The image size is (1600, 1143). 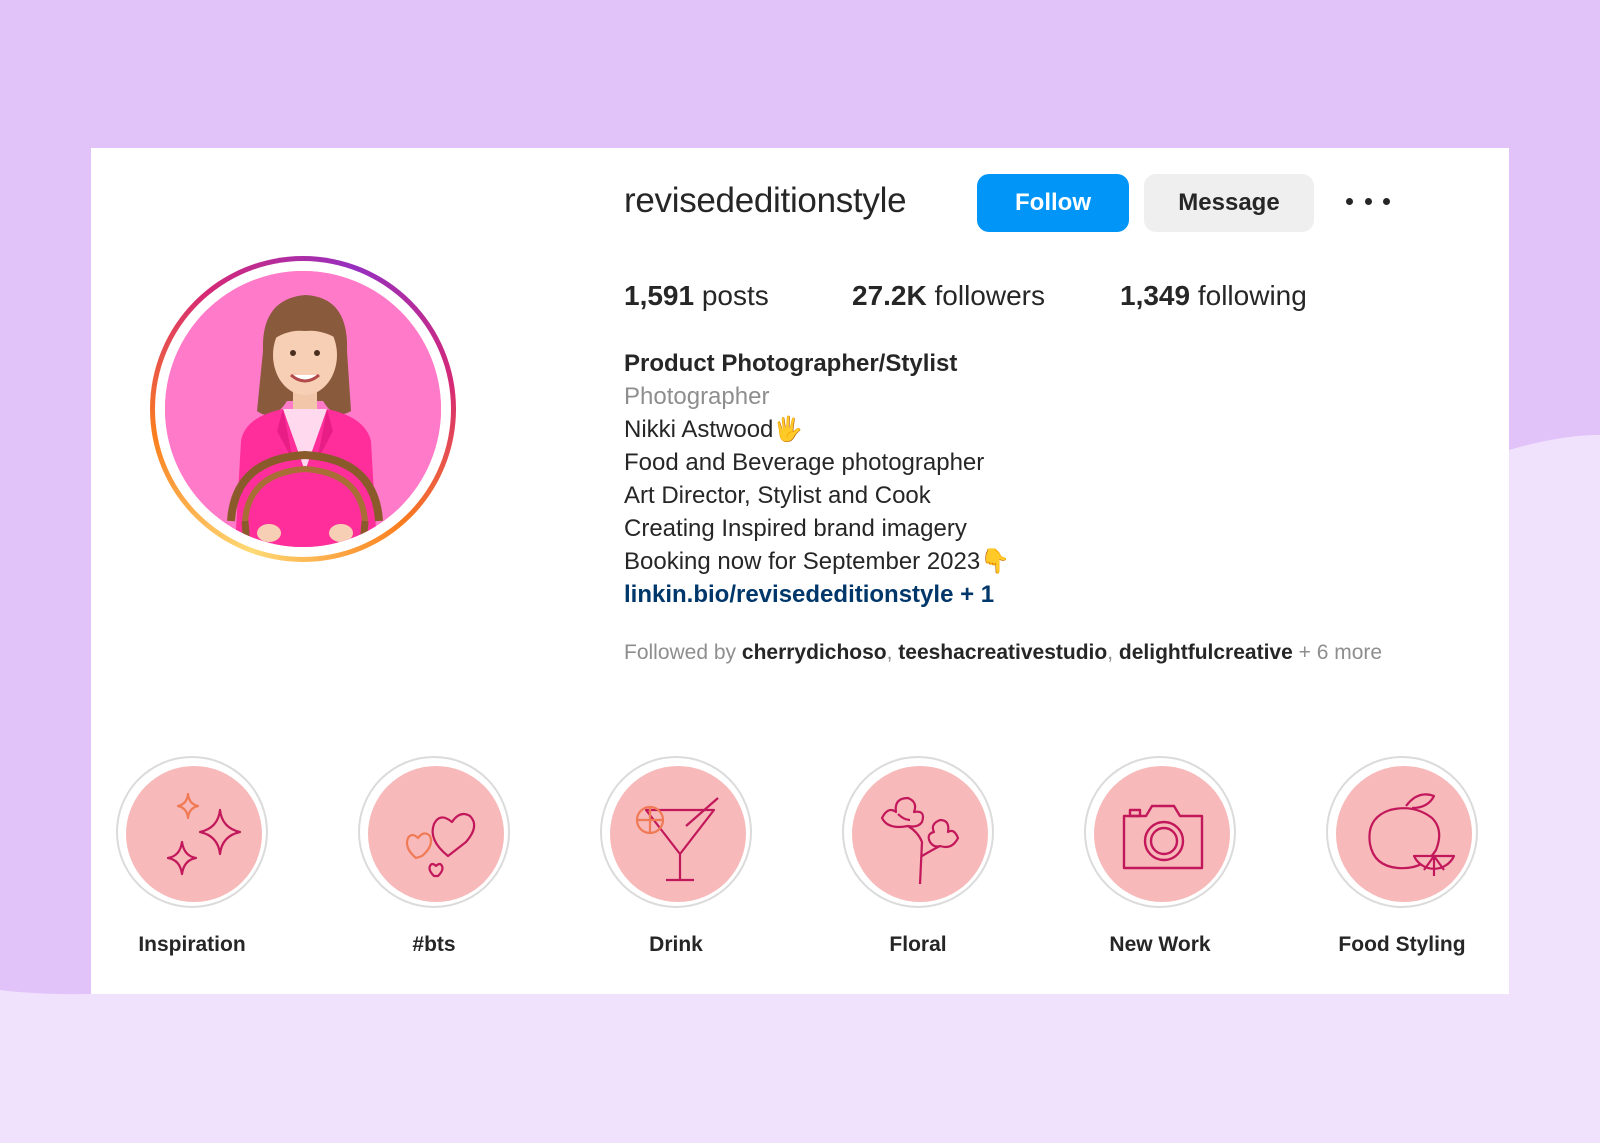 I want to click on highlight-label: Floral, so click(x=918, y=944).